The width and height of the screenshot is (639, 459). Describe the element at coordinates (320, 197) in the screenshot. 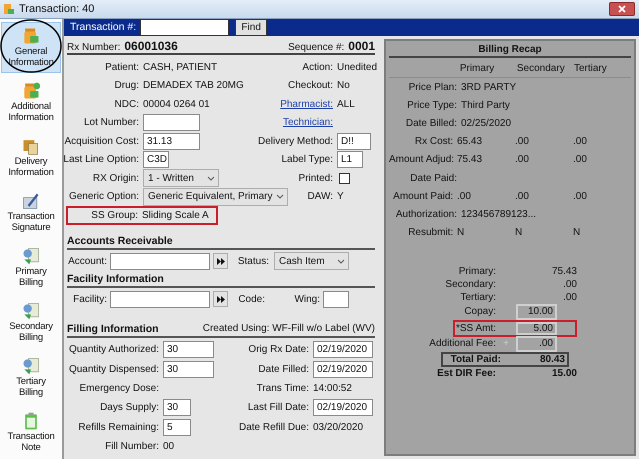

I see `field-label: DAW:` at that location.